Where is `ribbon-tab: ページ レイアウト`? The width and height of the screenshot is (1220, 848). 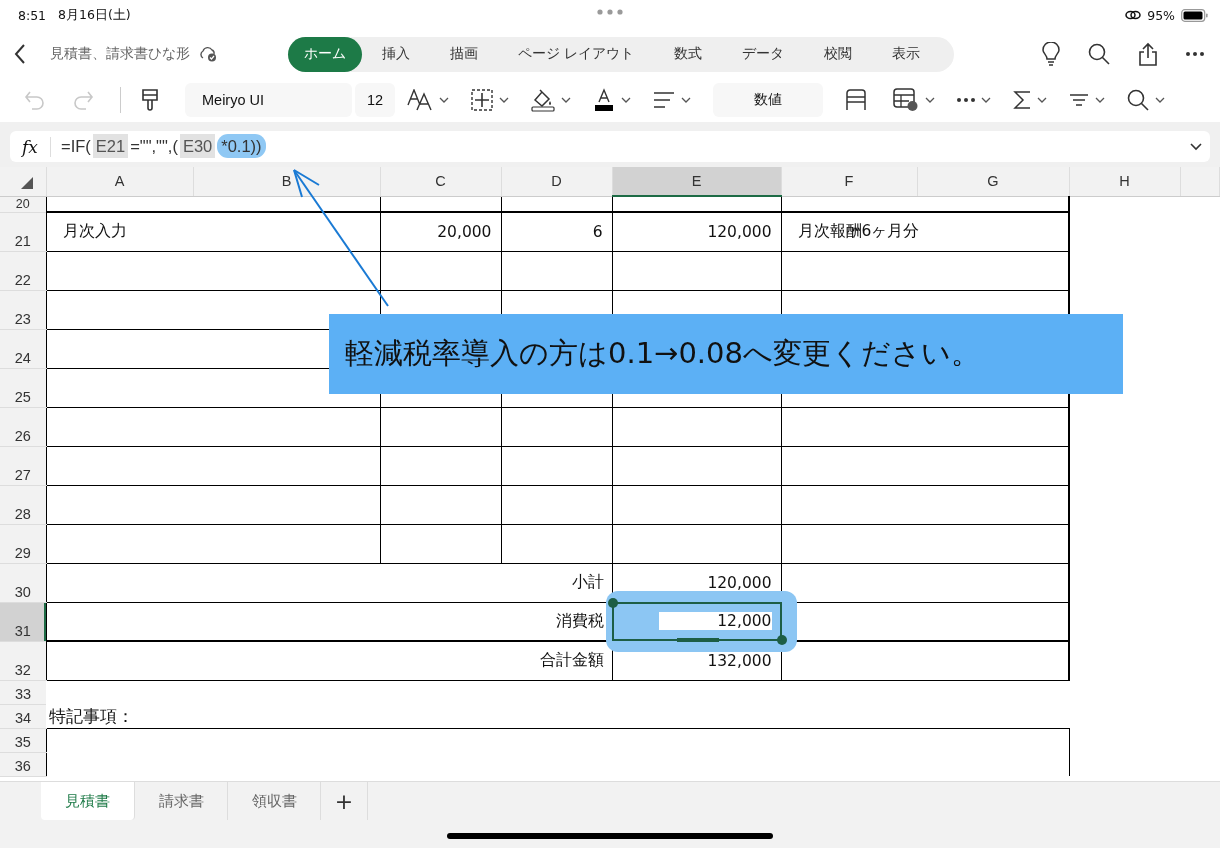 ribbon-tab: ページ レイアウト is located at coordinates (576, 54).